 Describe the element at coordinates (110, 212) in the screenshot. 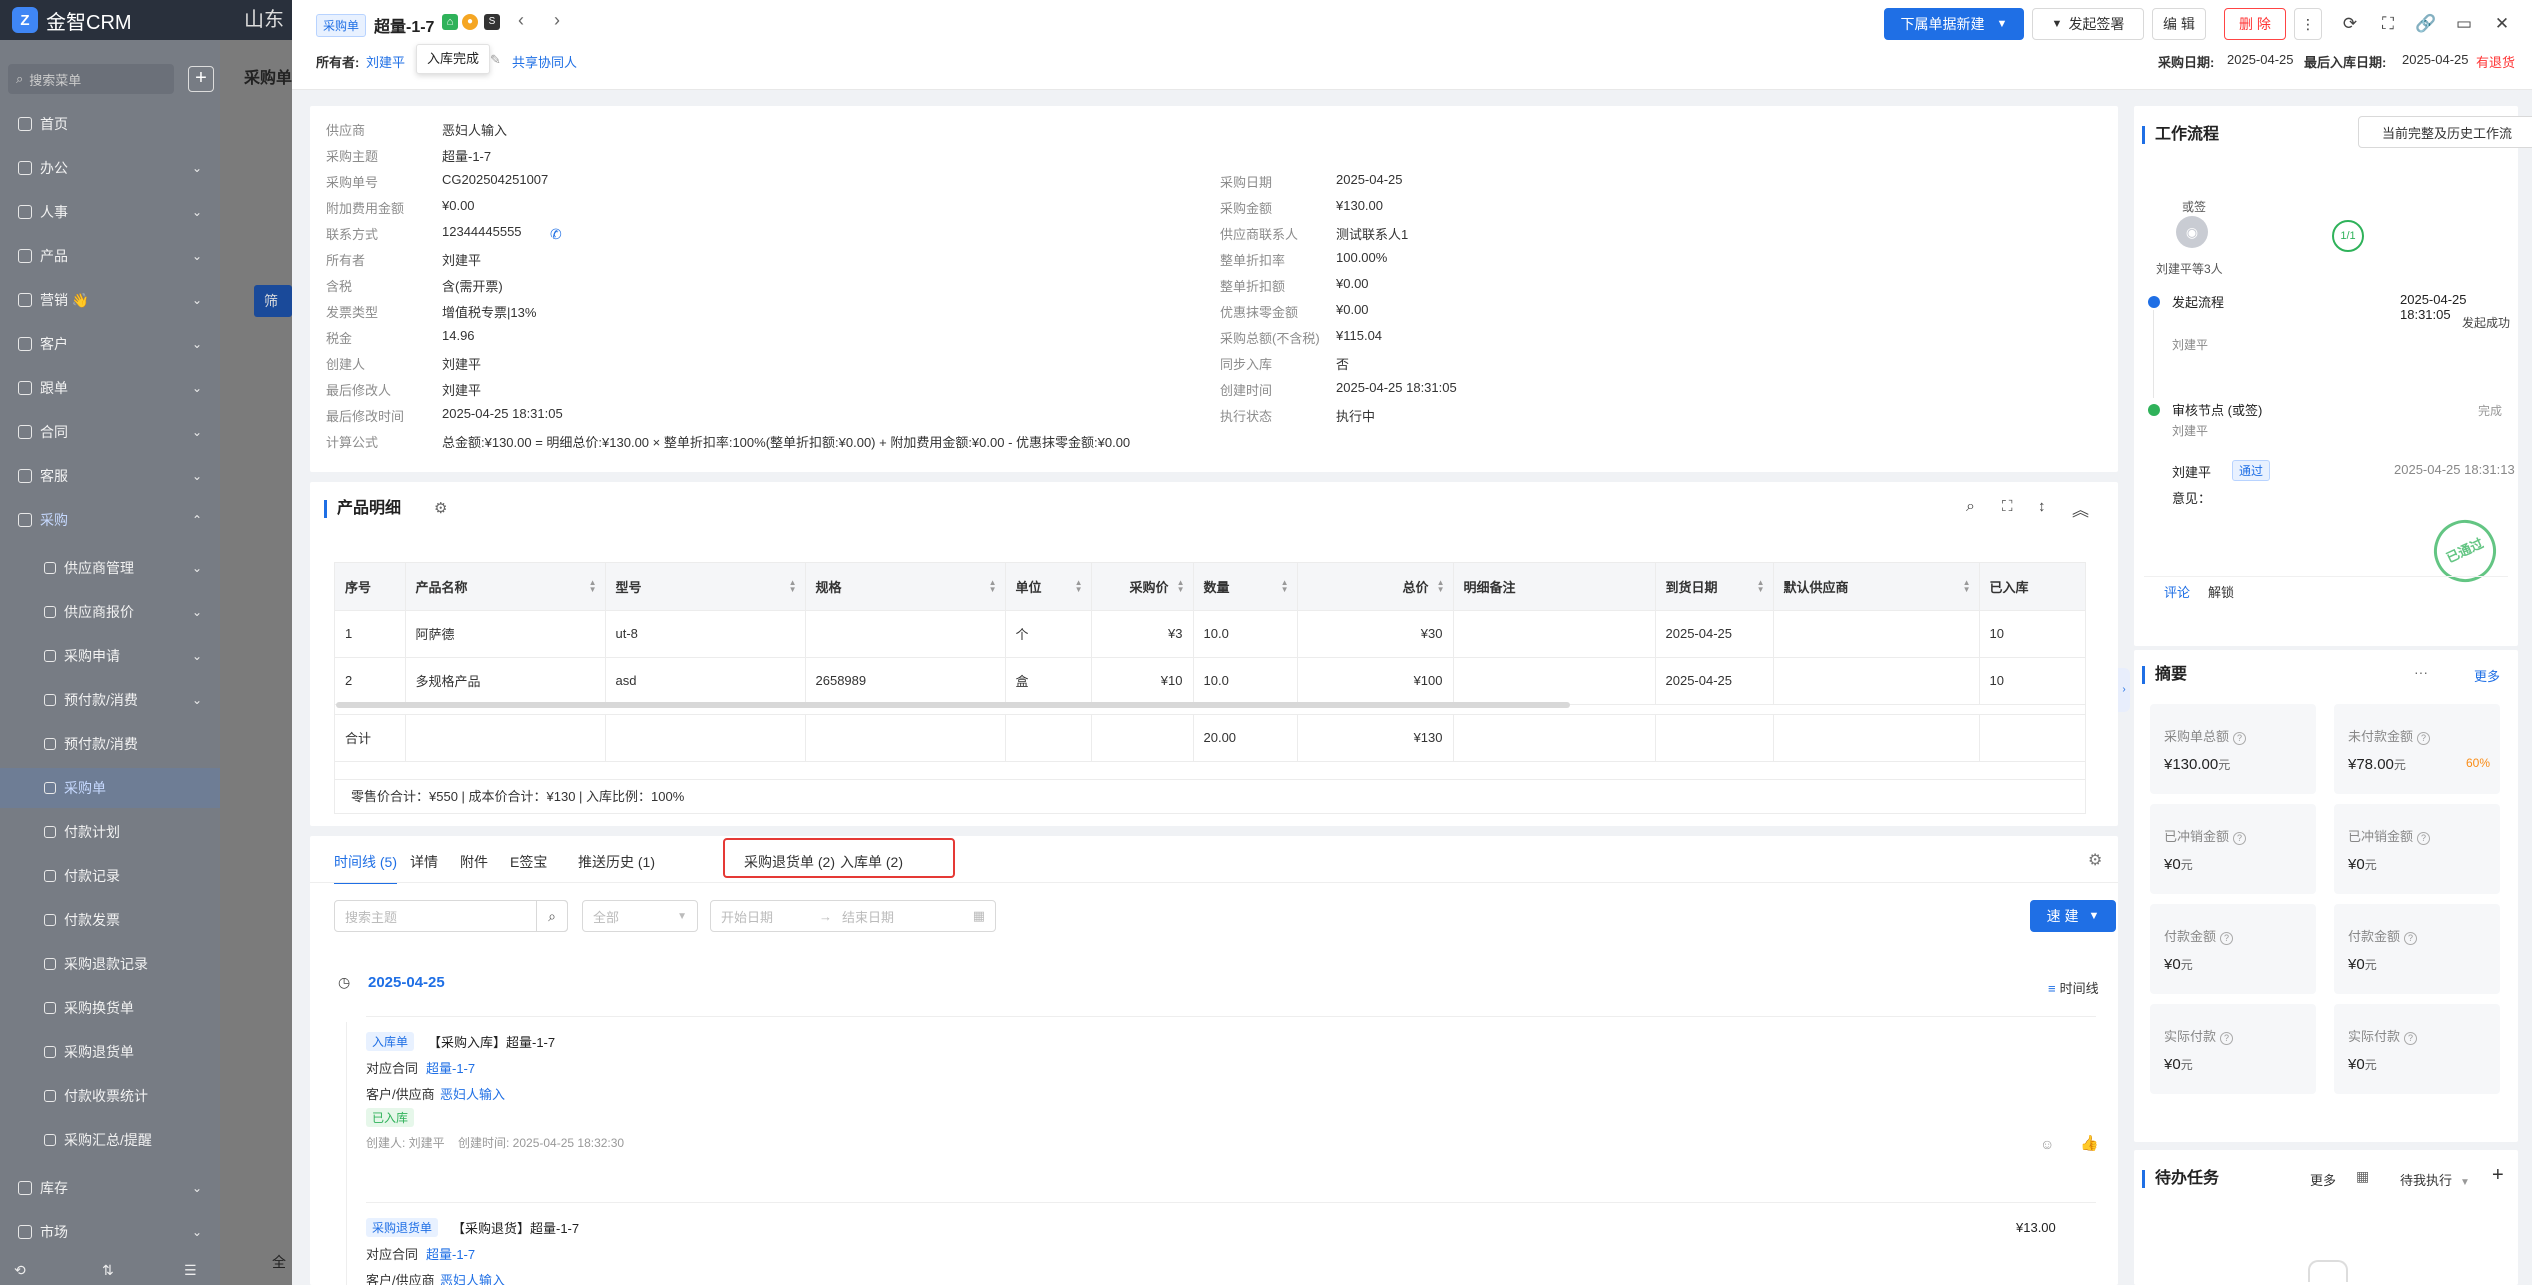

I see `sidebar-item: 人事 ⌄` at that location.